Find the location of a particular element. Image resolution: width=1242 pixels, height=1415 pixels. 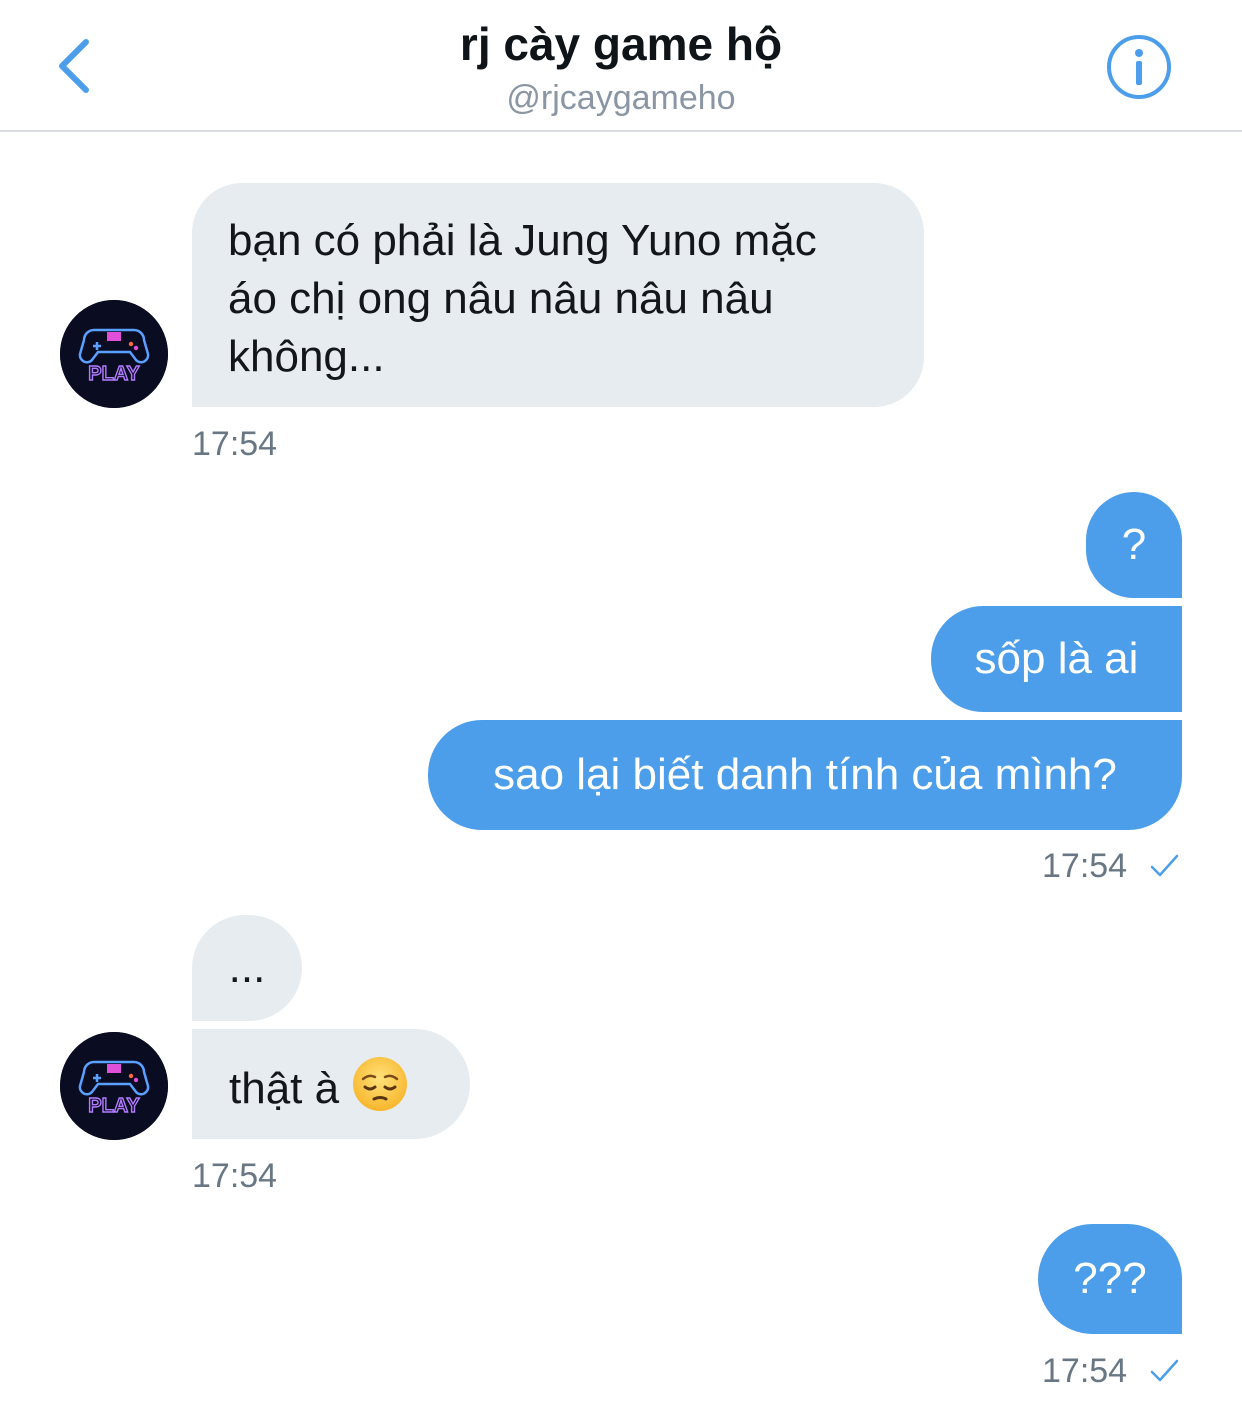

outgoing-message-bubble: sao lại biết danh tính của mình? is located at coordinates (805, 775).